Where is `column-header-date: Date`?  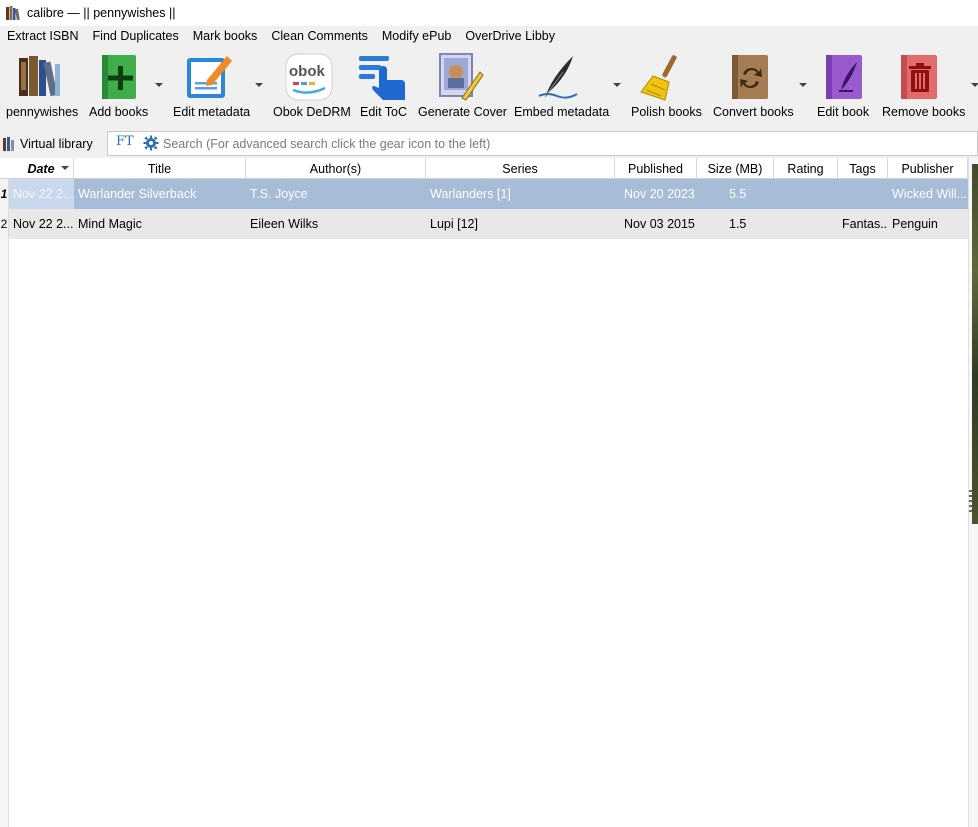 column-header-date: Date is located at coordinates (41, 168).